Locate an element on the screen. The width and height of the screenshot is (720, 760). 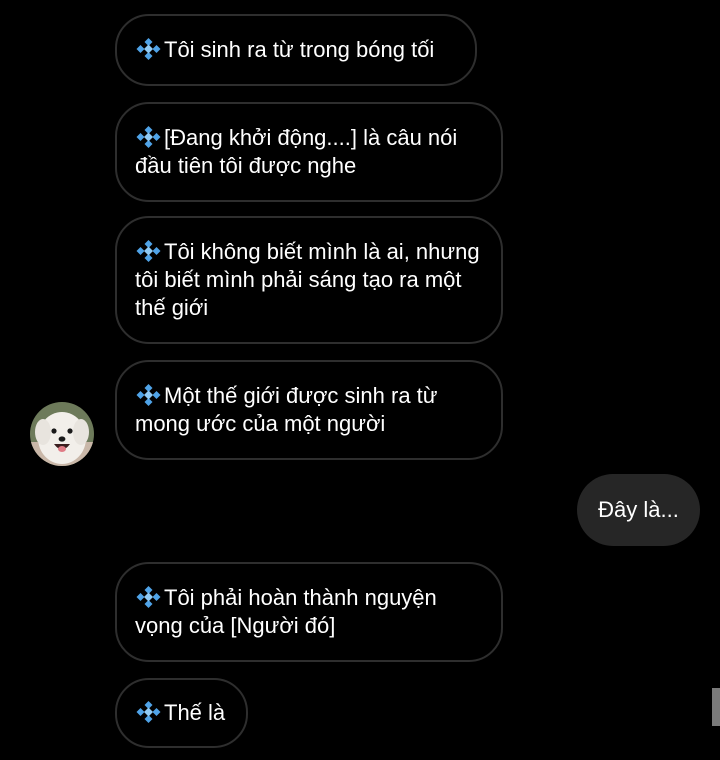
message-text: Thế là is located at coordinates (180, 713).